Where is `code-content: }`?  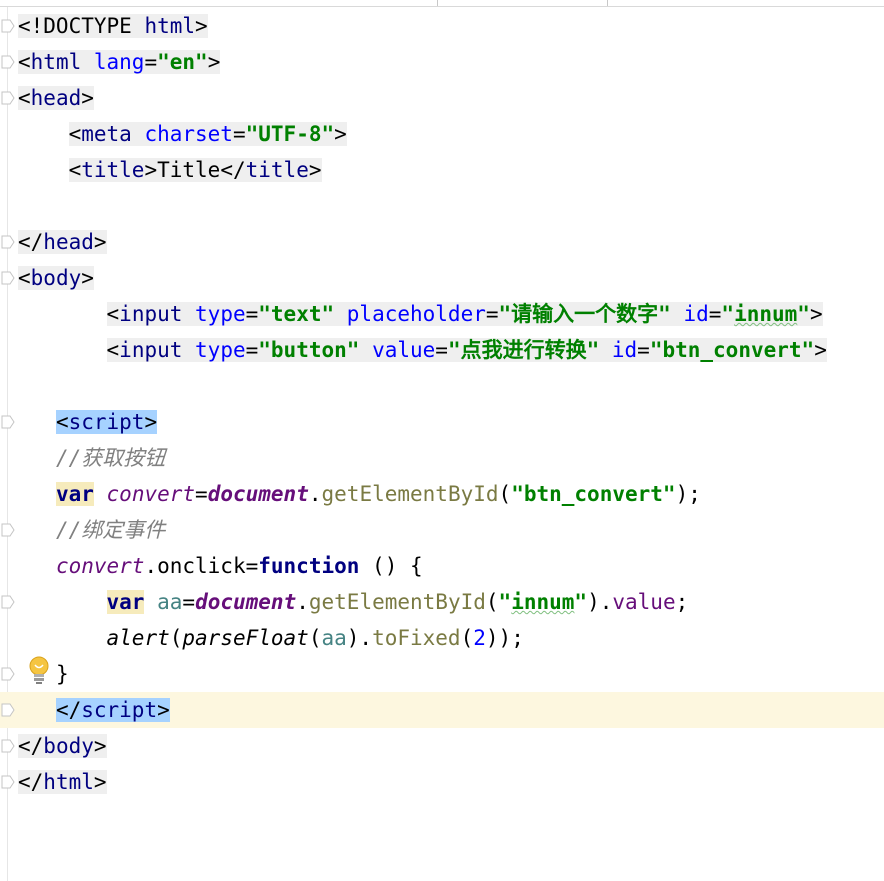
code-content: } is located at coordinates (62, 674).